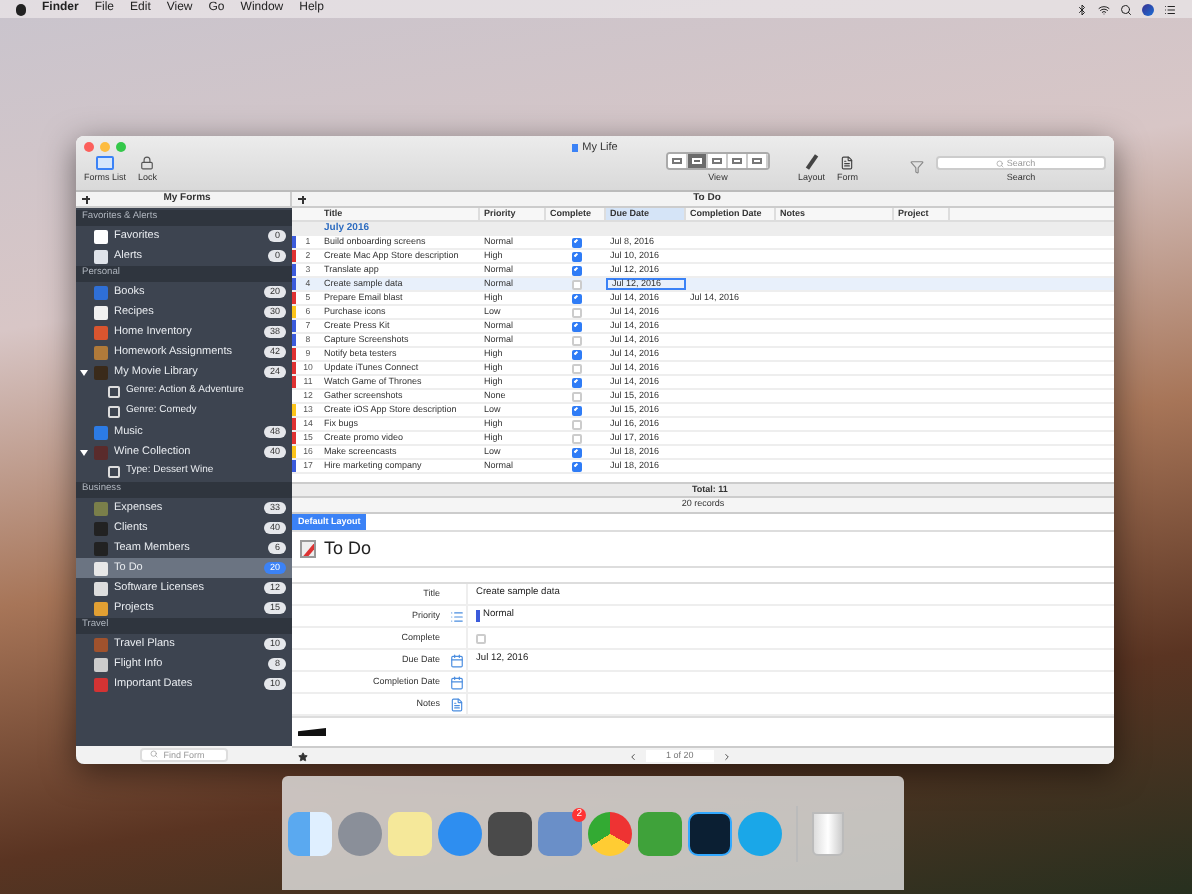 The image size is (1192, 894). Describe the element at coordinates (1104, 9) in the screenshot. I see `wifi-icon` at that location.